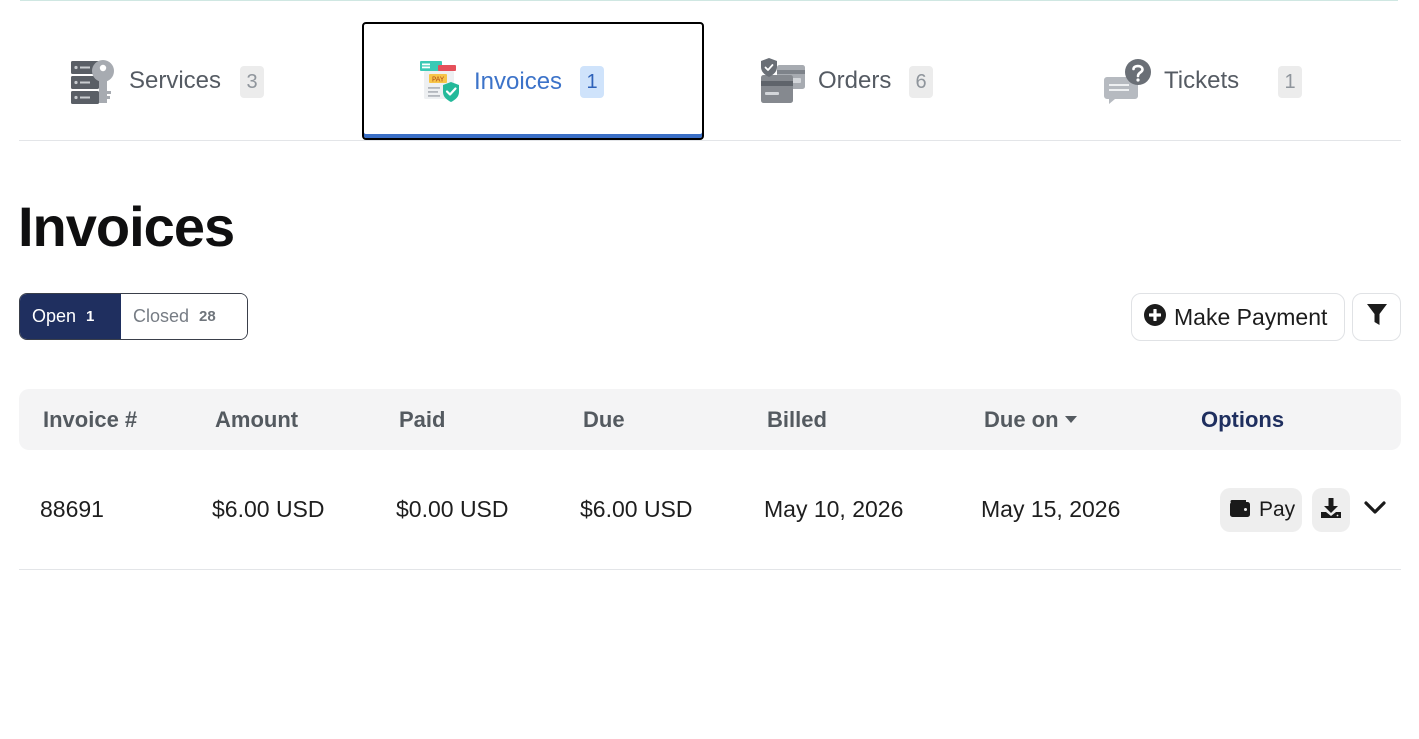  I want to click on tab-label: Tickets, so click(1202, 80).